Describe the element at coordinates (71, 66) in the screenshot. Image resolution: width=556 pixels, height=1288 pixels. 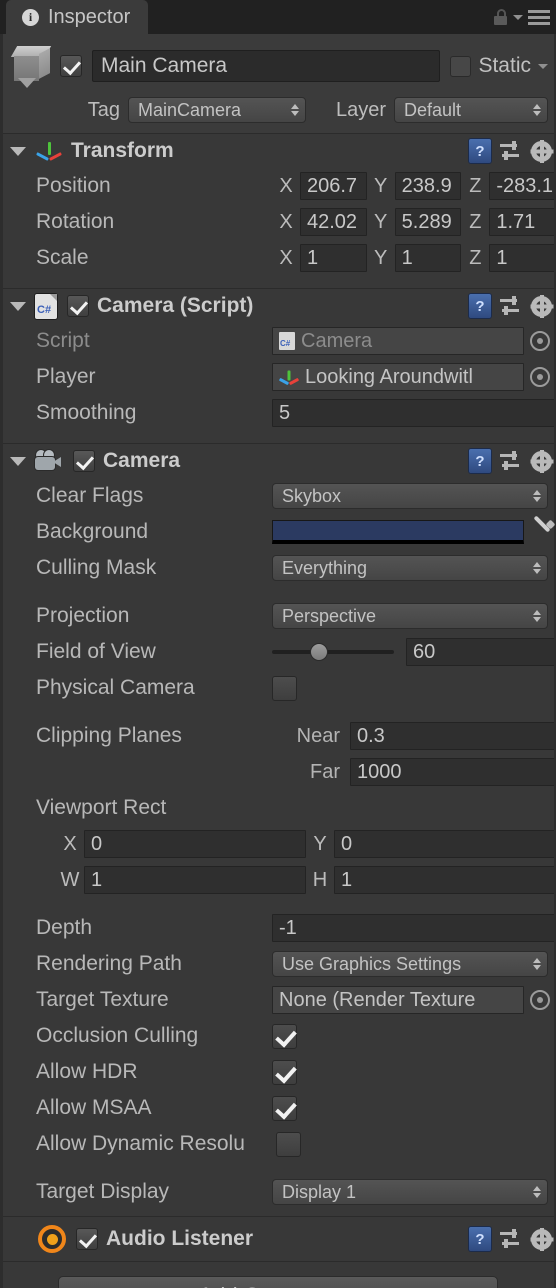
I see `gameobject-enabled-checkbox` at that location.